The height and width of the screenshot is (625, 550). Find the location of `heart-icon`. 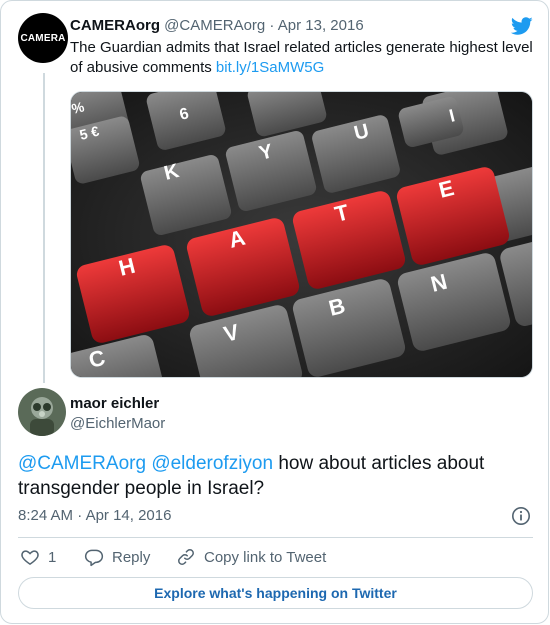

heart-icon is located at coordinates (30, 557).